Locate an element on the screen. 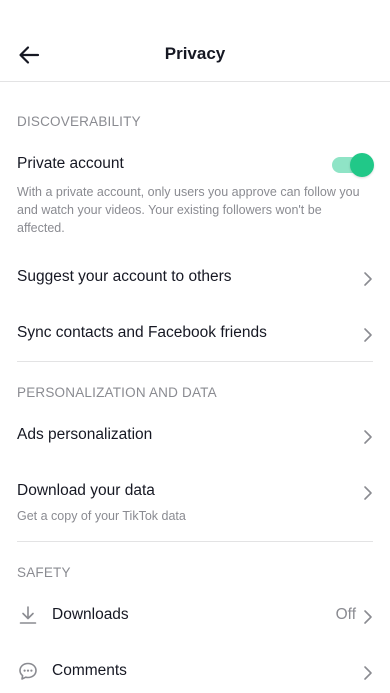 Image resolution: width=390 pixels, height=693 pixels. download-icon is located at coordinates (28, 615).